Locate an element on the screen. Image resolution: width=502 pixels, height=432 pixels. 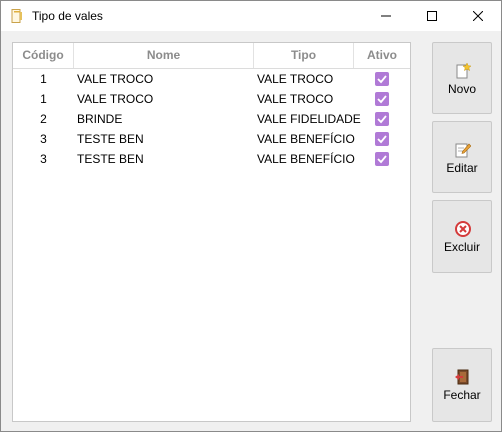
delete-button-label: Excluir is located at coordinates (461, 247).